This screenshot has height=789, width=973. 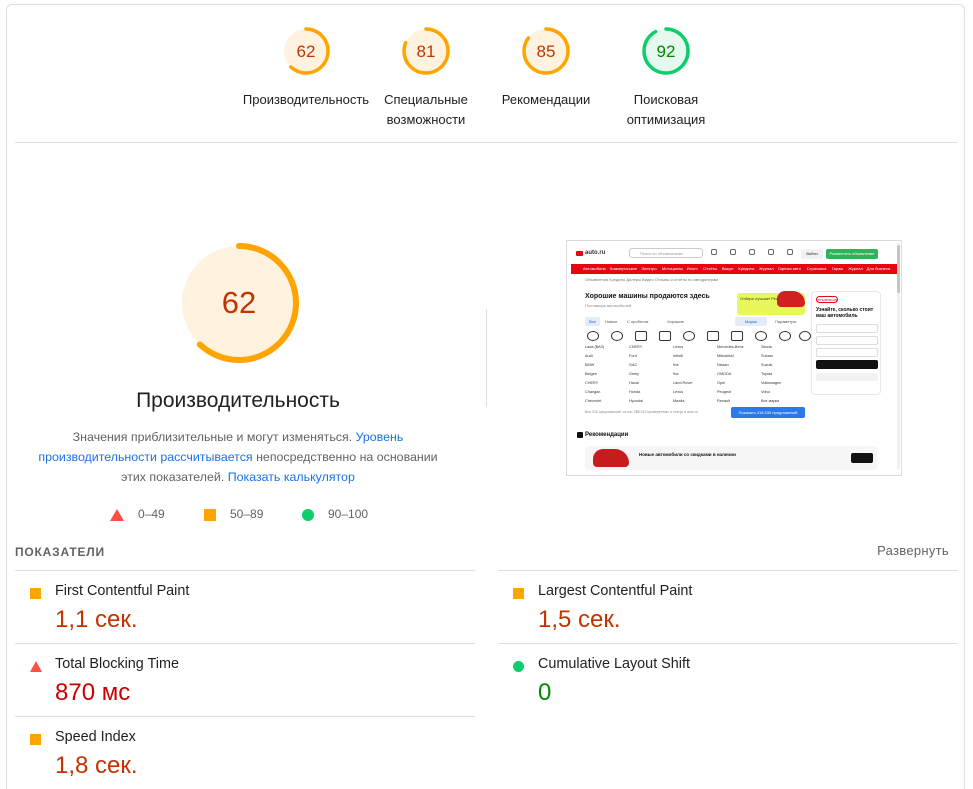 I want to click on show-calculator-link: Показать калькулятор, so click(x=291, y=477).